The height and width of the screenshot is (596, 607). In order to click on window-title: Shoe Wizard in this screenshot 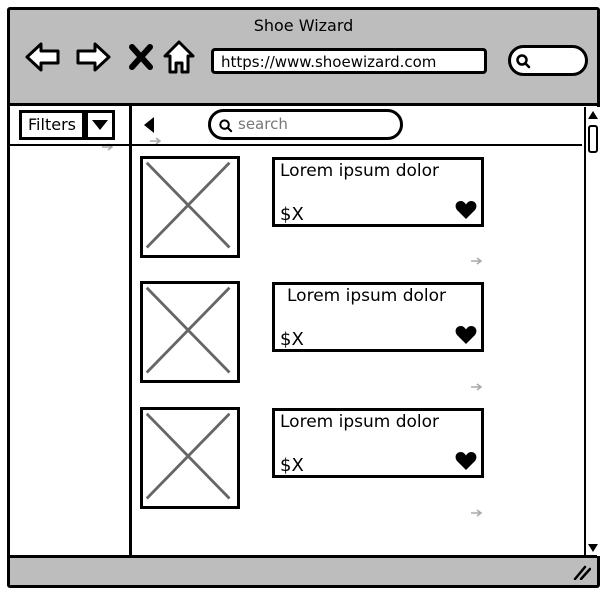, I will do `click(303, 25)`.